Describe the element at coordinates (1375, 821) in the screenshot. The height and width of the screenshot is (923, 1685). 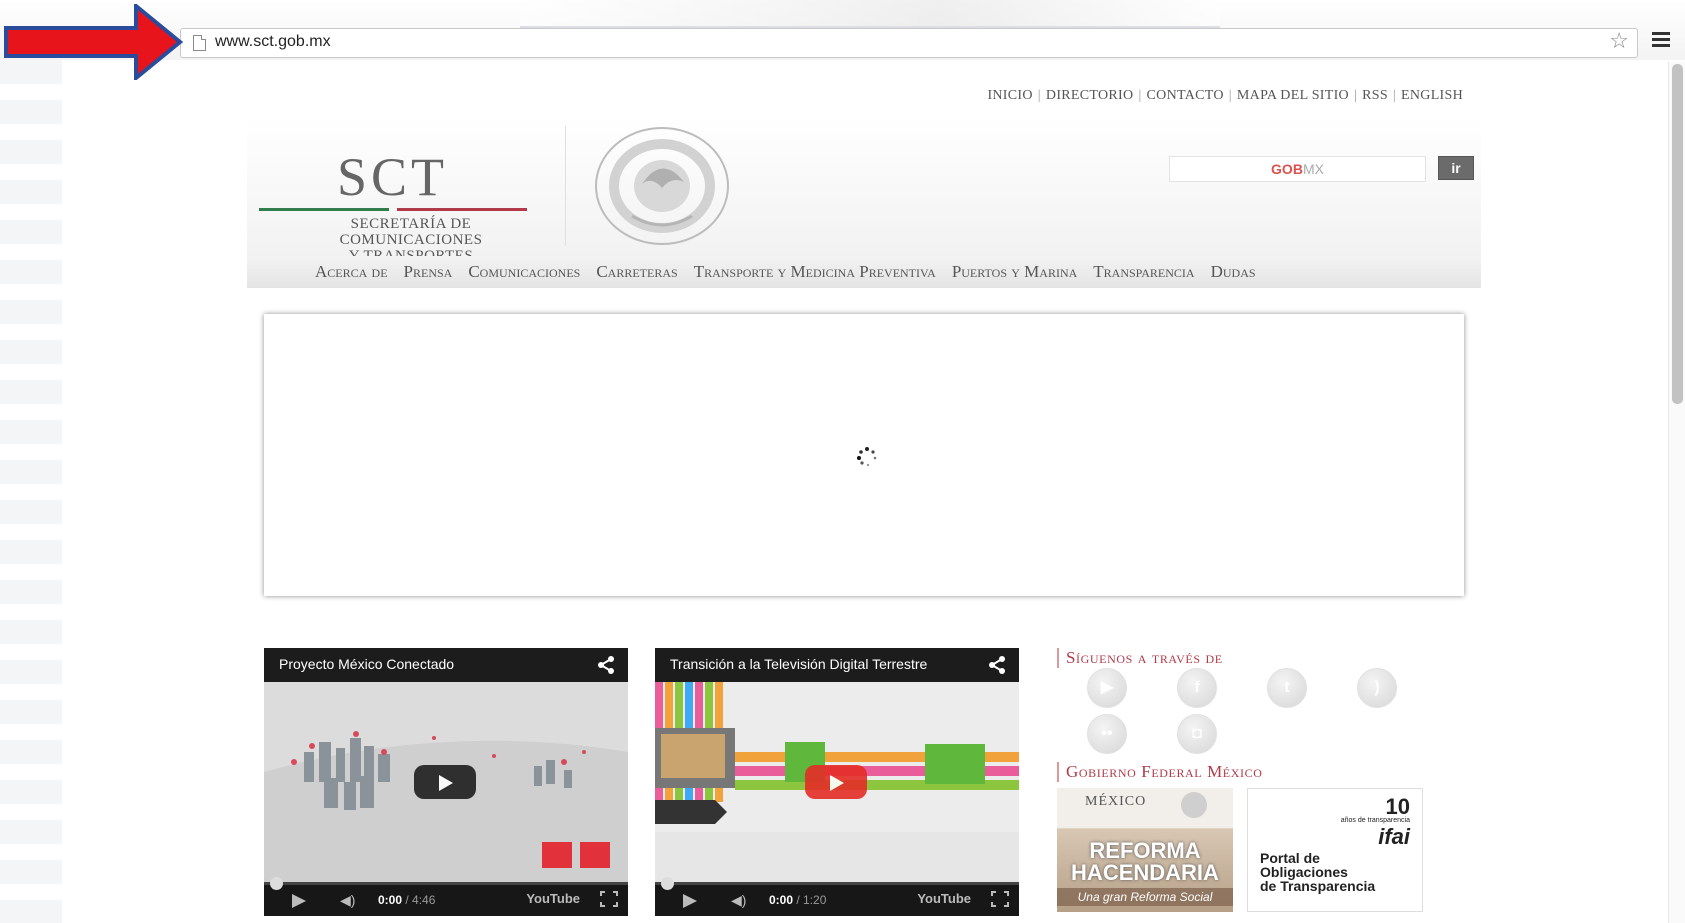
I see `ifai-badge: 10 años de transparencia ifai` at that location.